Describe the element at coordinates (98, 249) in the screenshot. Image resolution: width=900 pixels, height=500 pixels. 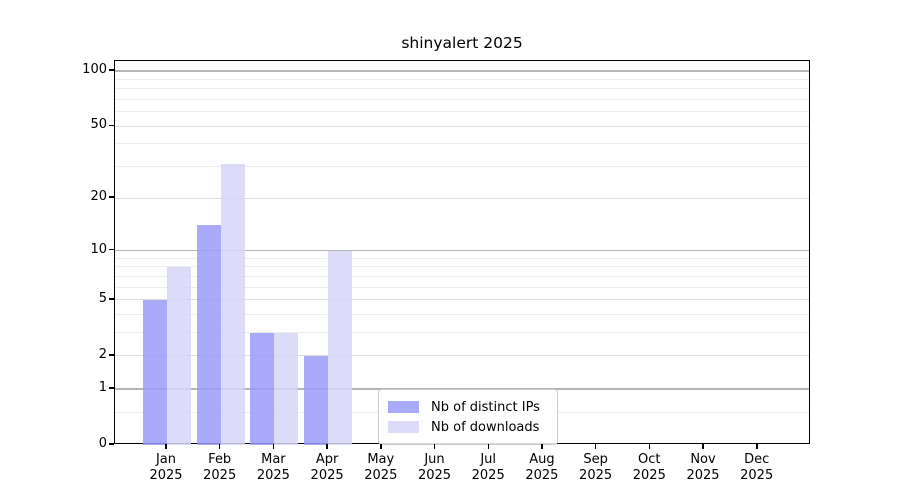
I see `y-tick-label: 10` at that location.